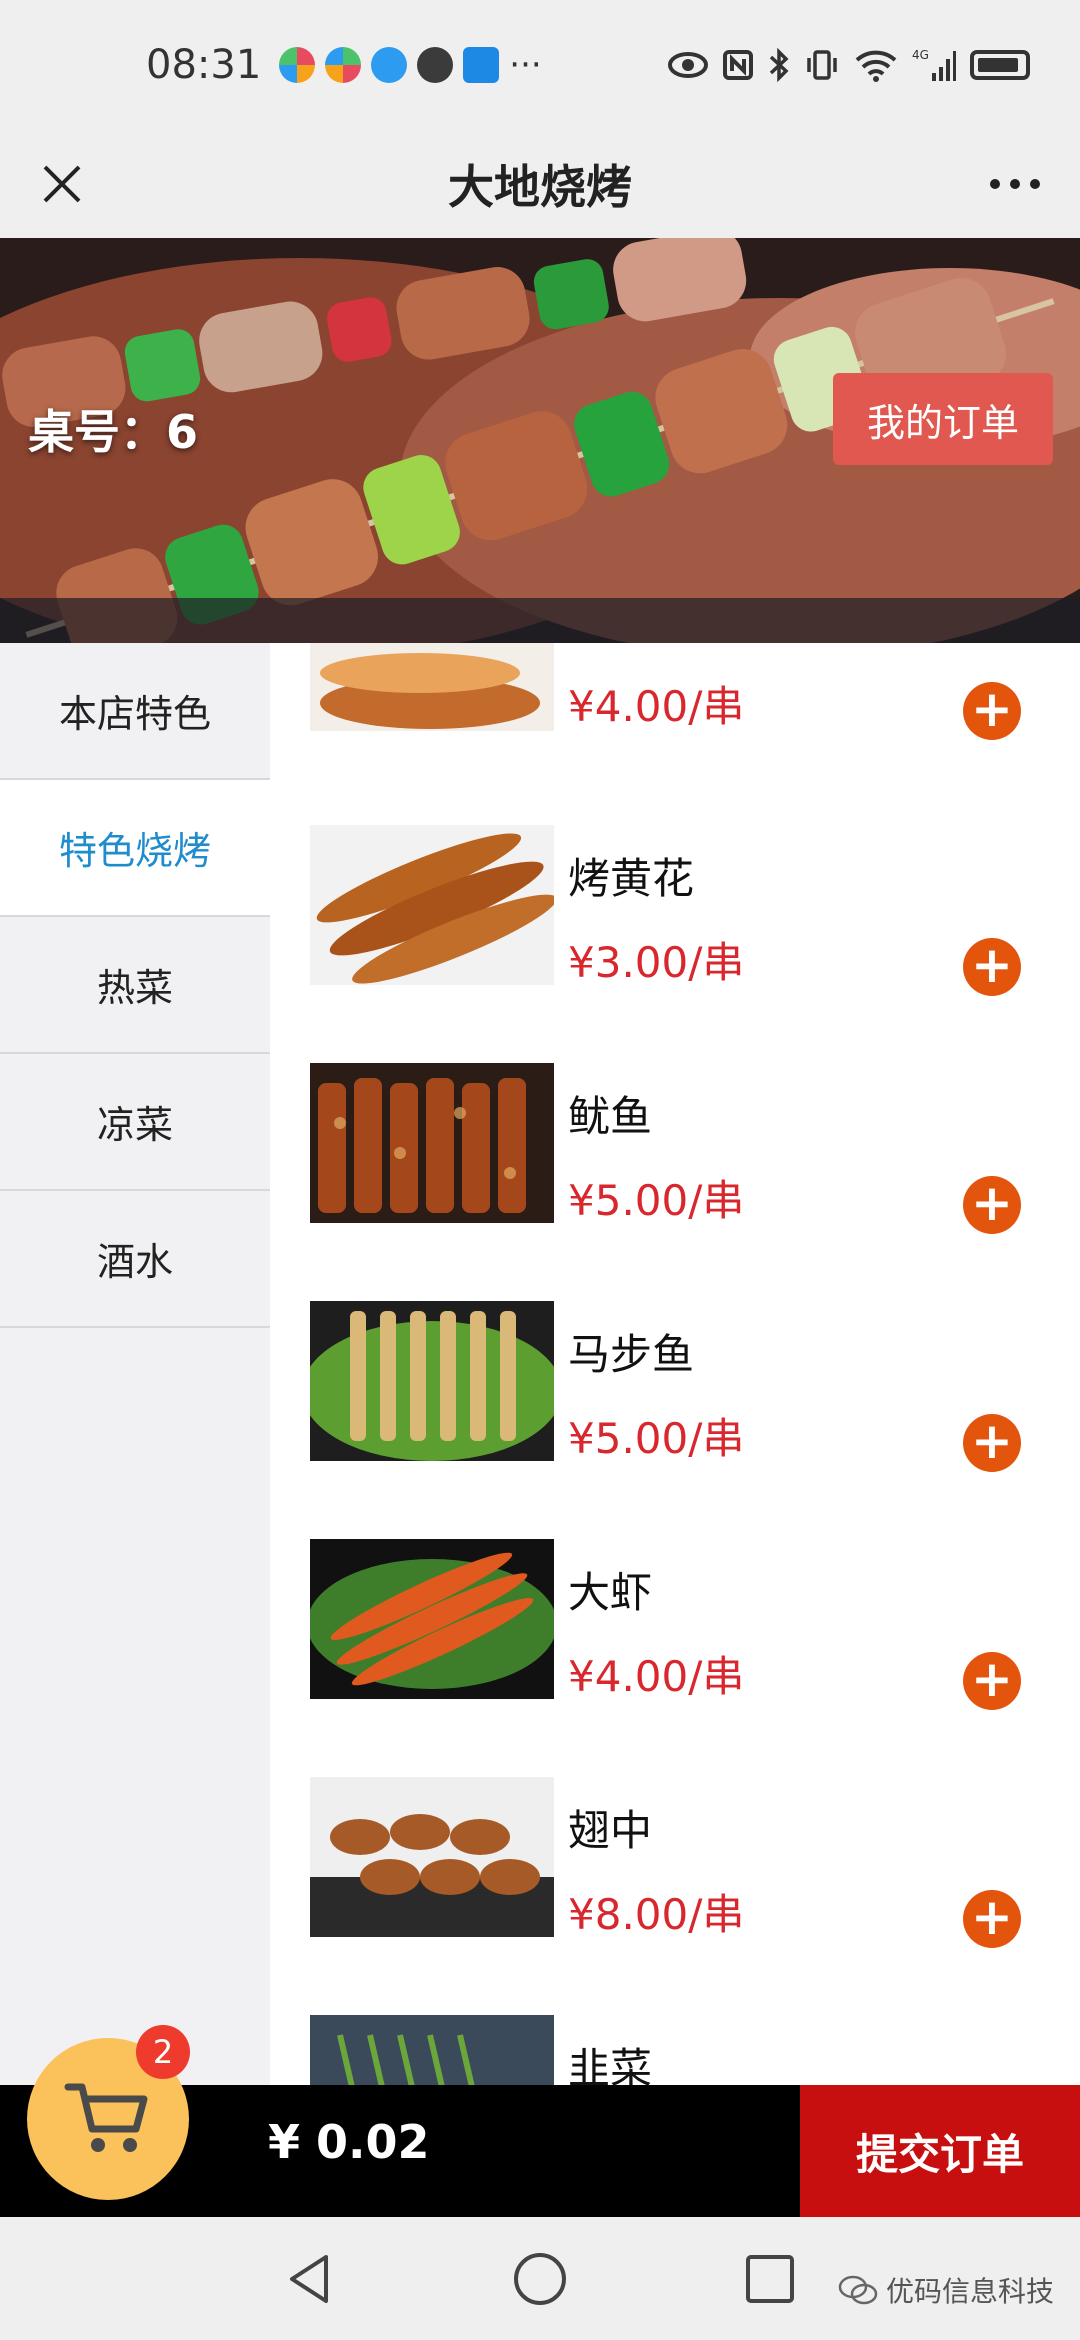 The width and height of the screenshot is (1080, 2340). Describe the element at coordinates (779, 65) in the screenshot. I see `bluetooth-icon` at that location.